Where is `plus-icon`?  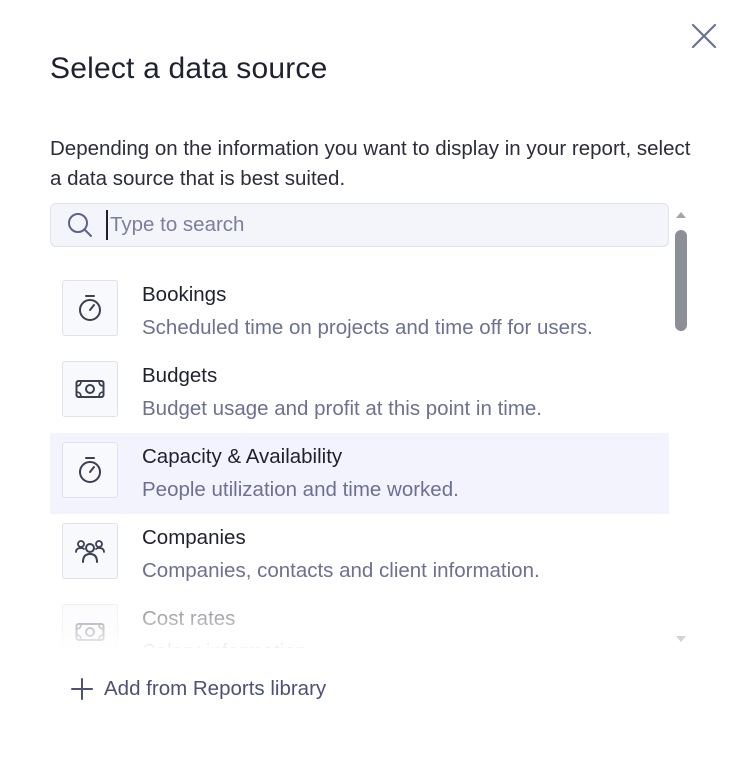 plus-icon is located at coordinates (82, 689).